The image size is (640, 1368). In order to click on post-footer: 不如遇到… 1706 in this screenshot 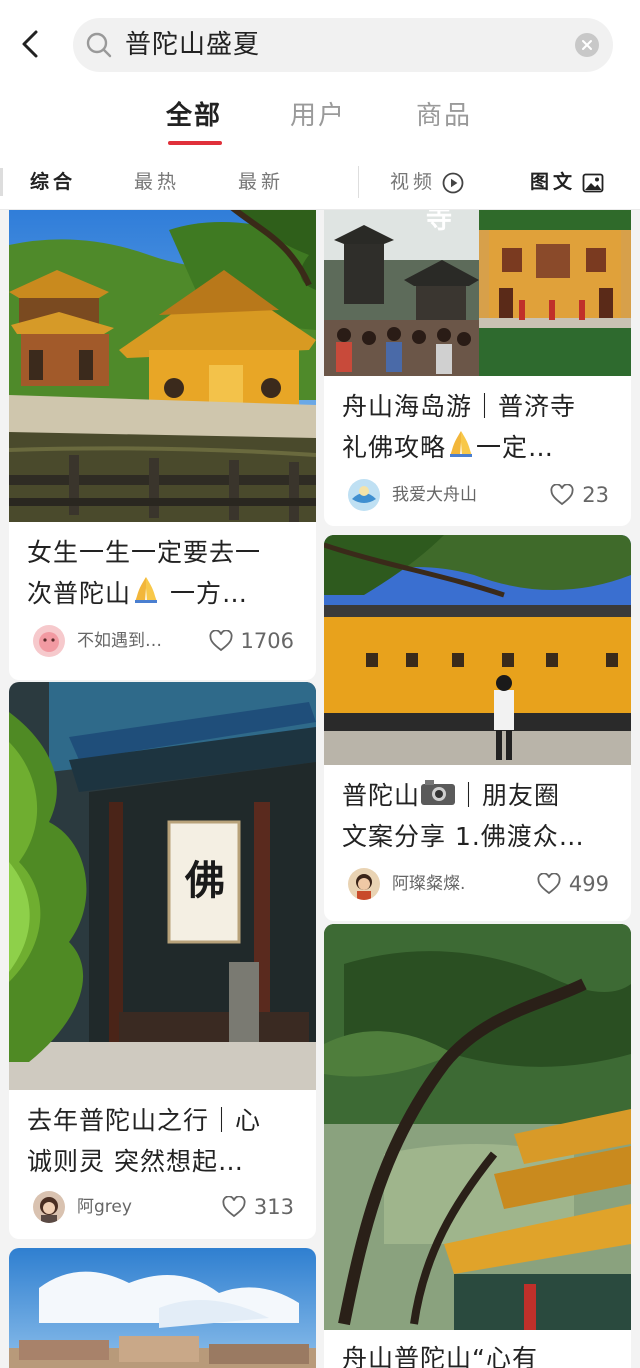, I will do `click(163, 641)`.